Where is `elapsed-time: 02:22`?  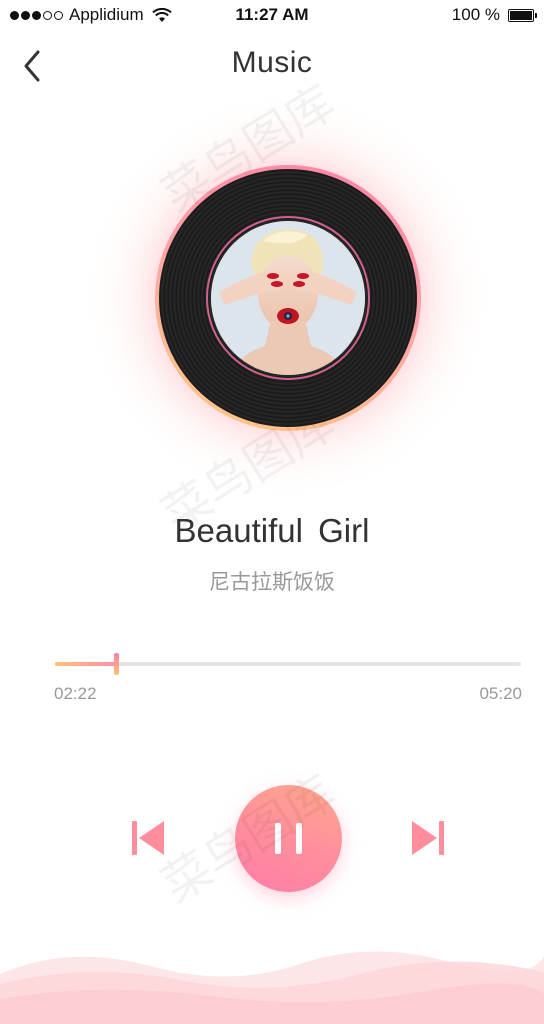
elapsed-time: 02:22 is located at coordinates (75, 693).